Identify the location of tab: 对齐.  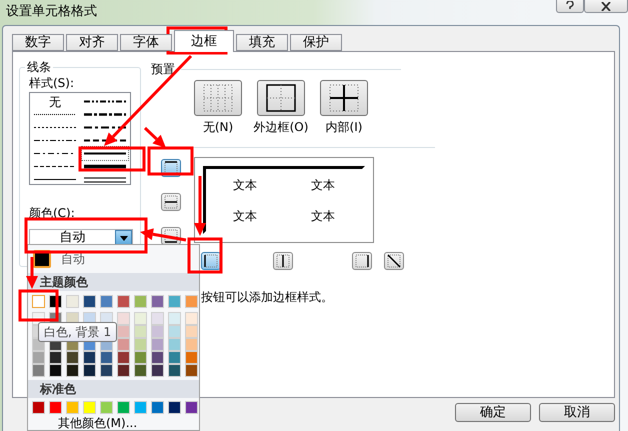
(92, 42).